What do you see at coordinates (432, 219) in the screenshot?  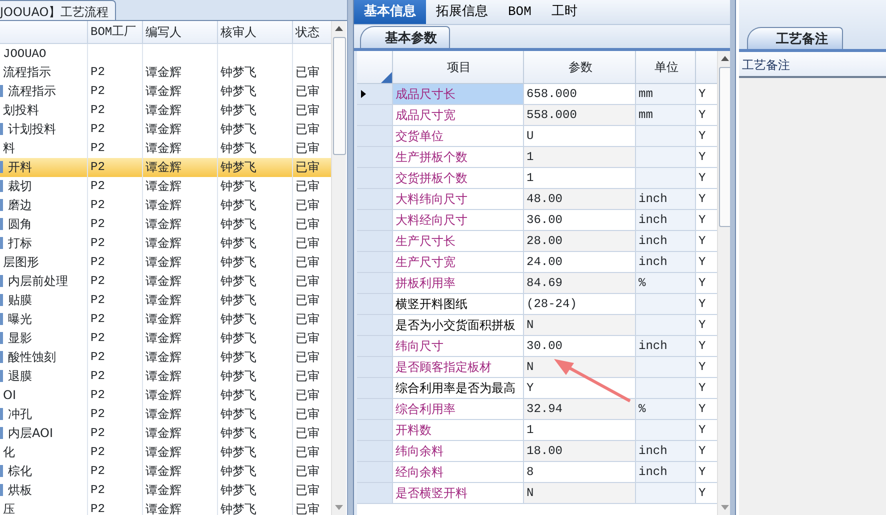 I see `parameter-name: 大料经向尺寸` at bounding box center [432, 219].